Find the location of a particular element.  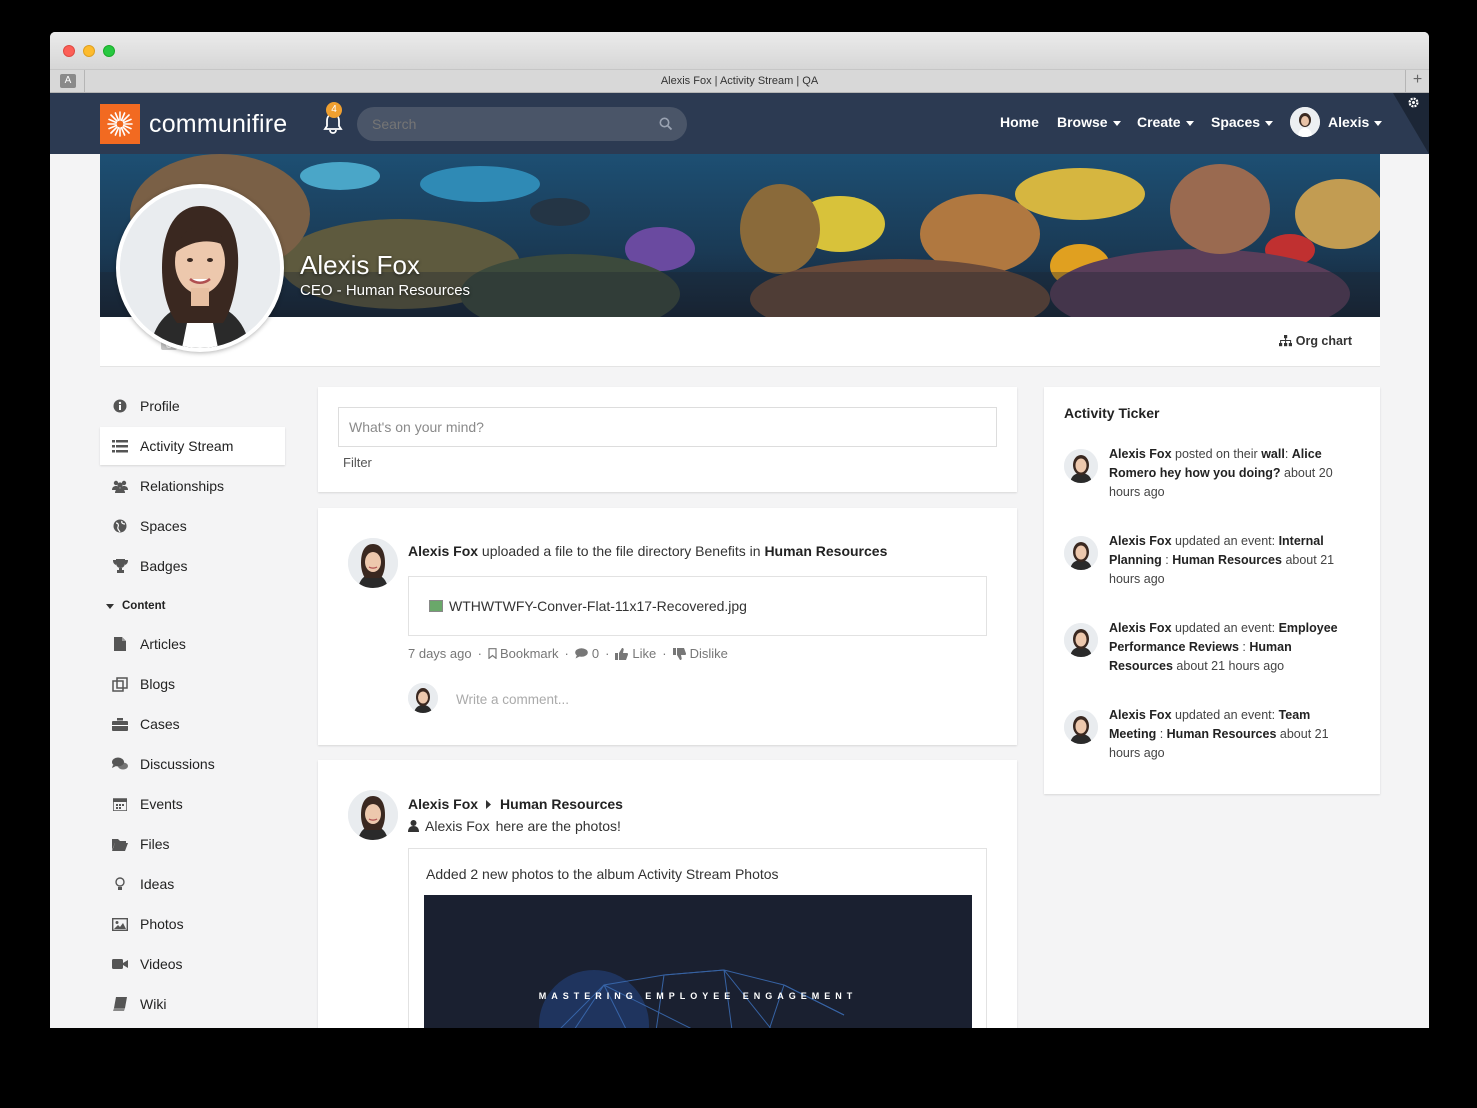

list-icon is located at coordinates (120, 446).